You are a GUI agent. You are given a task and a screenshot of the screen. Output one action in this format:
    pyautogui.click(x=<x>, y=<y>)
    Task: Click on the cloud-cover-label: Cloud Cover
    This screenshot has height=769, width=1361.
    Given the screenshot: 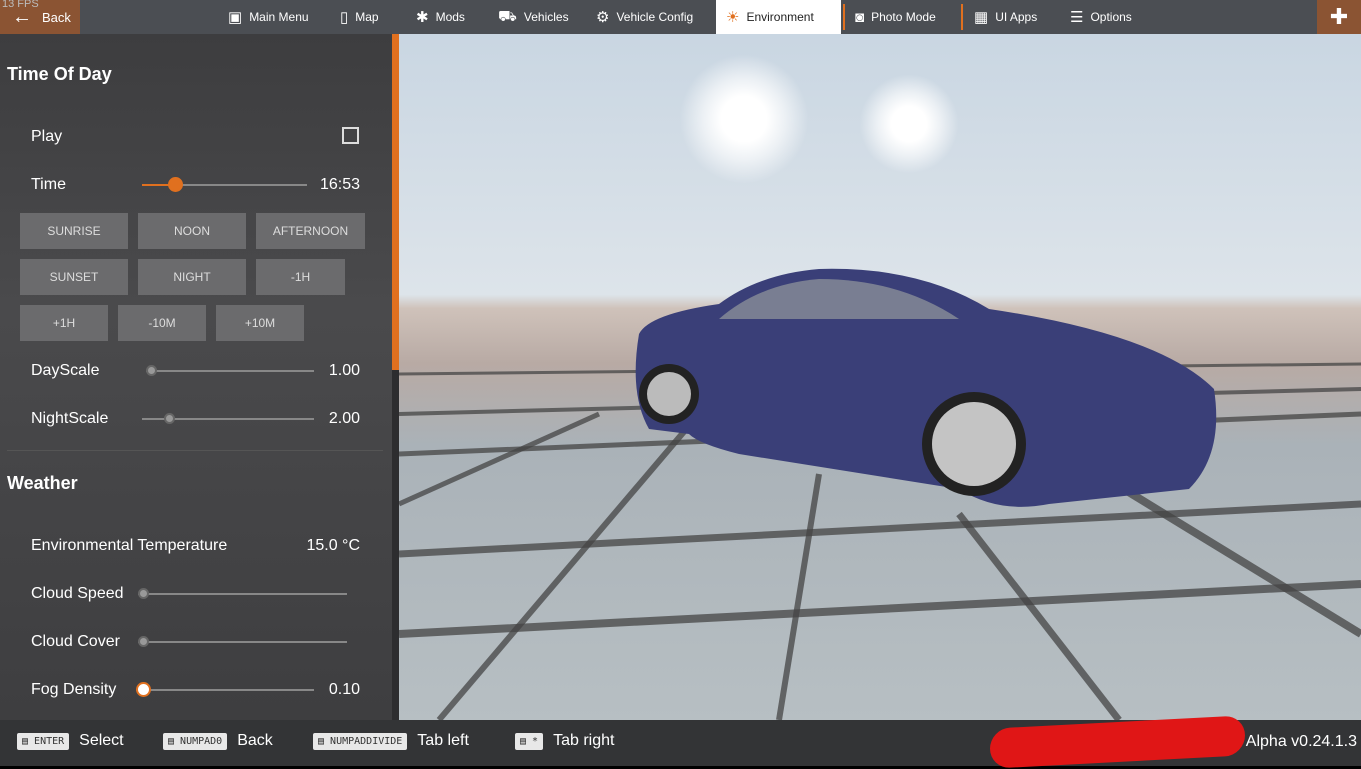 What is the action you would take?
    pyautogui.click(x=75, y=641)
    